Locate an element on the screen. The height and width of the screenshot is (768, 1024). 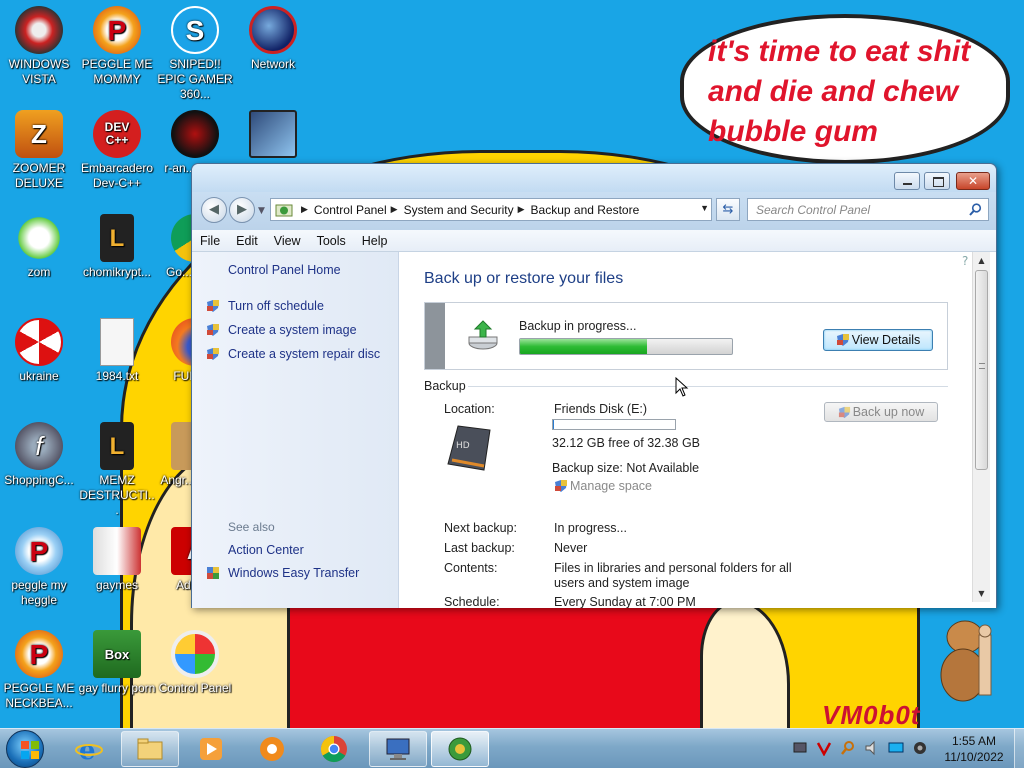
minimize-button is located at coordinates (907, 181).